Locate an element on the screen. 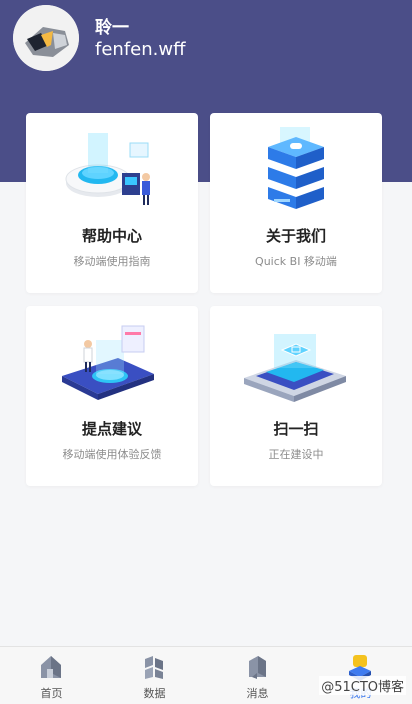  bottom-tab-bar: 首页 数据 消息 我的 is located at coordinates (206, 675).